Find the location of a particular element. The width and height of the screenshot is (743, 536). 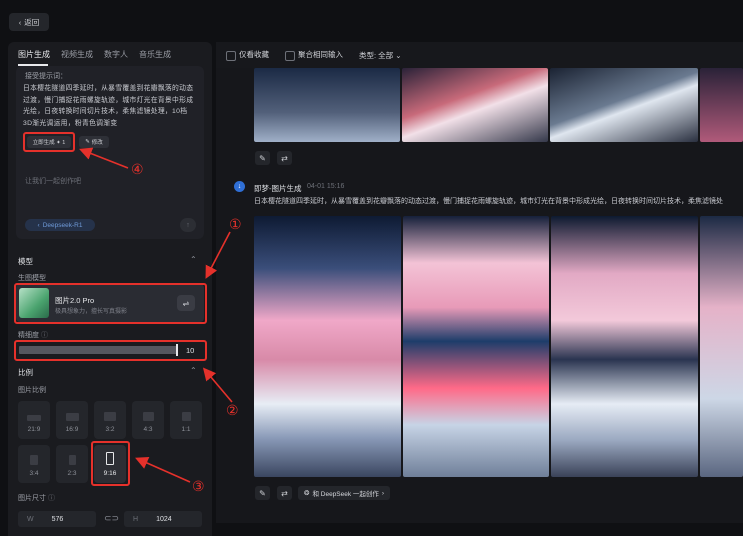

detail-label: 精细度 ⓘ is located at coordinates (33, 335).